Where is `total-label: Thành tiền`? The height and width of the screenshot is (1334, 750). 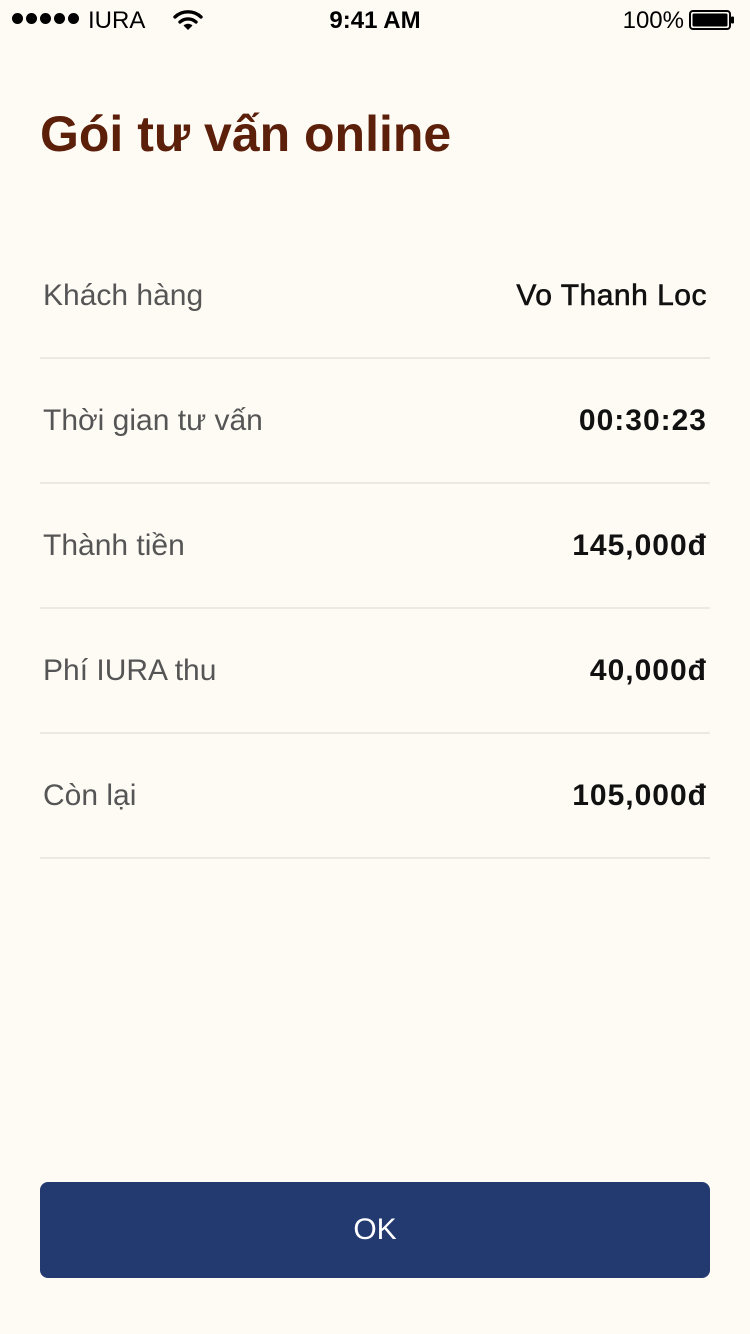
total-label: Thành tiền is located at coordinates (114, 545).